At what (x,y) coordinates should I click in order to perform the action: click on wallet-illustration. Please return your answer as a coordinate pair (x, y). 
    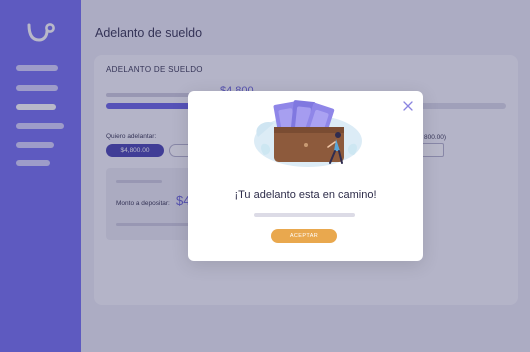
    Looking at the image, I should click on (308, 133).